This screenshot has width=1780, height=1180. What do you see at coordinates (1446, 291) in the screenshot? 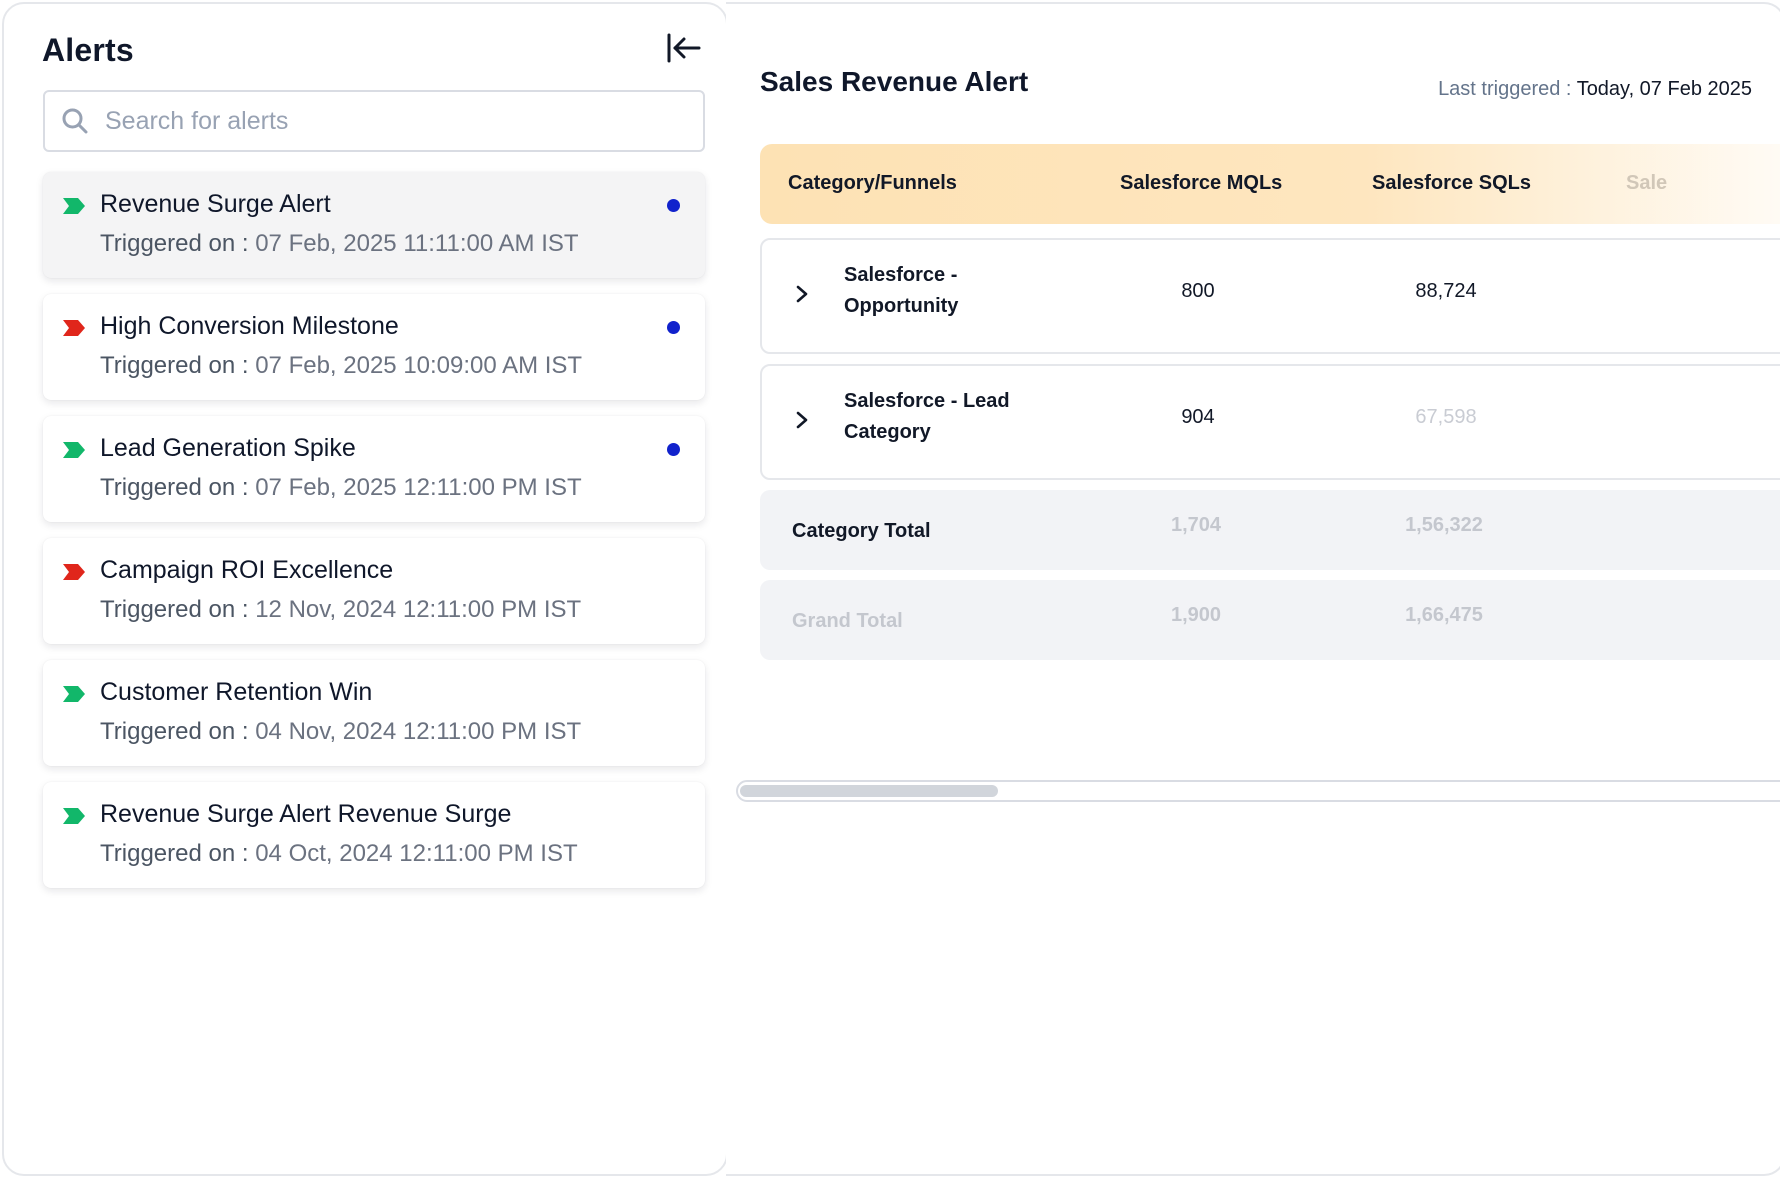
I see `cell-sqls: 88,724` at bounding box center [1446, 291].